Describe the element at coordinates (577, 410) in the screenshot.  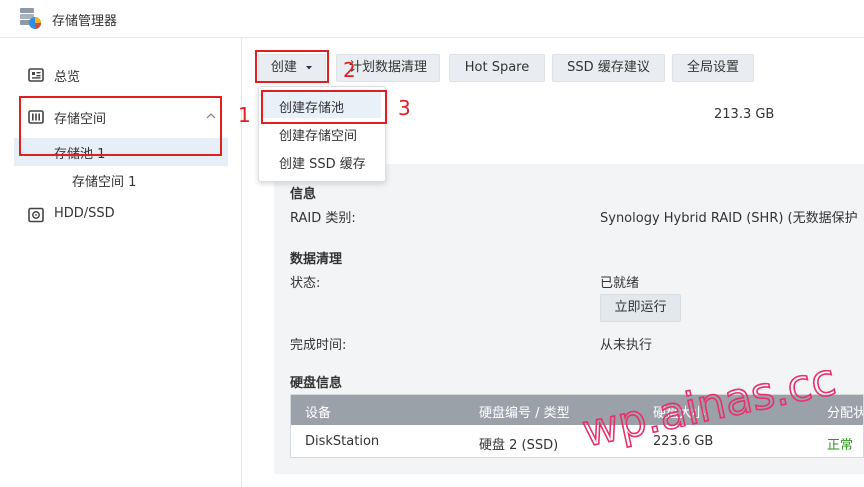
I see `disk-table-header: 设备 硬盘编号 / 类型 硬盘大小 分配状` at that location.